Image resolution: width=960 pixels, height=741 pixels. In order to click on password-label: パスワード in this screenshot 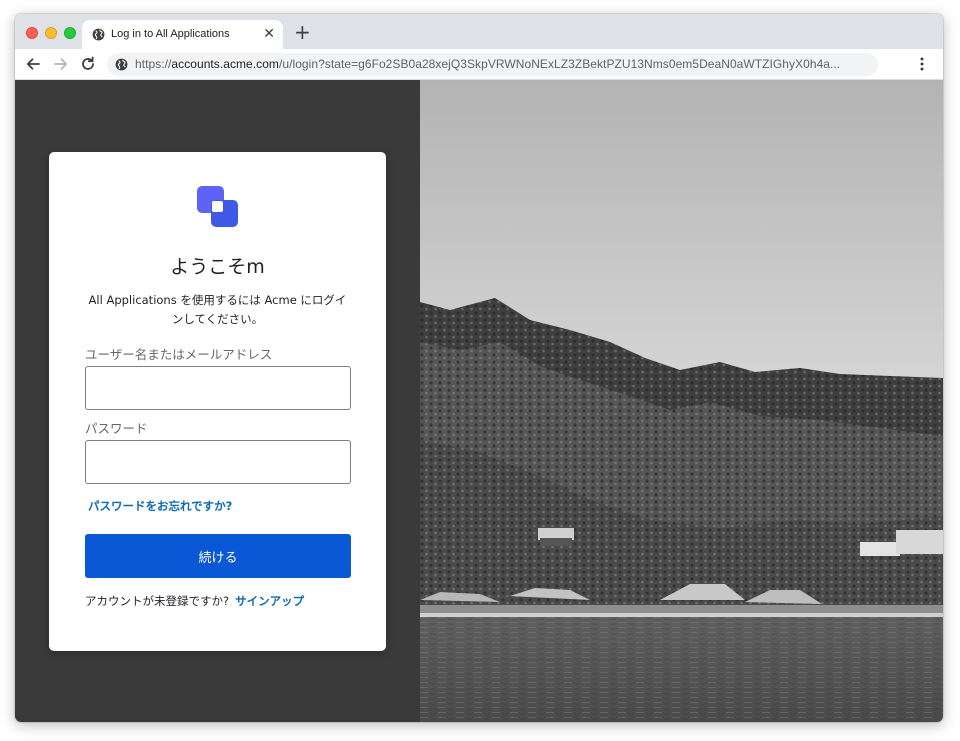, I will do `click(116, 428)`.